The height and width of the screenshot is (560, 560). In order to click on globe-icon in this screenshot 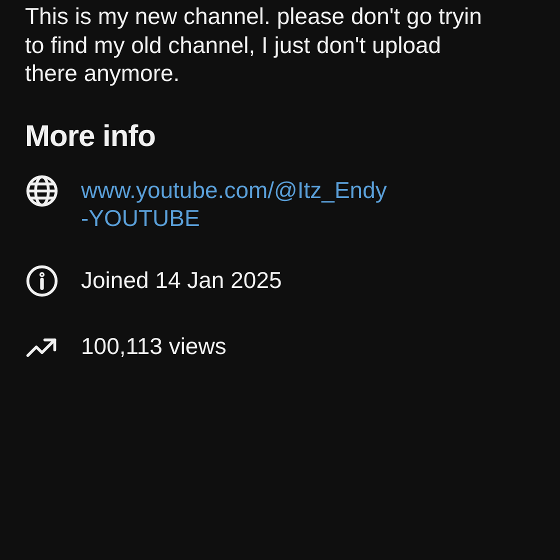, I will do `click(42, 191)`.